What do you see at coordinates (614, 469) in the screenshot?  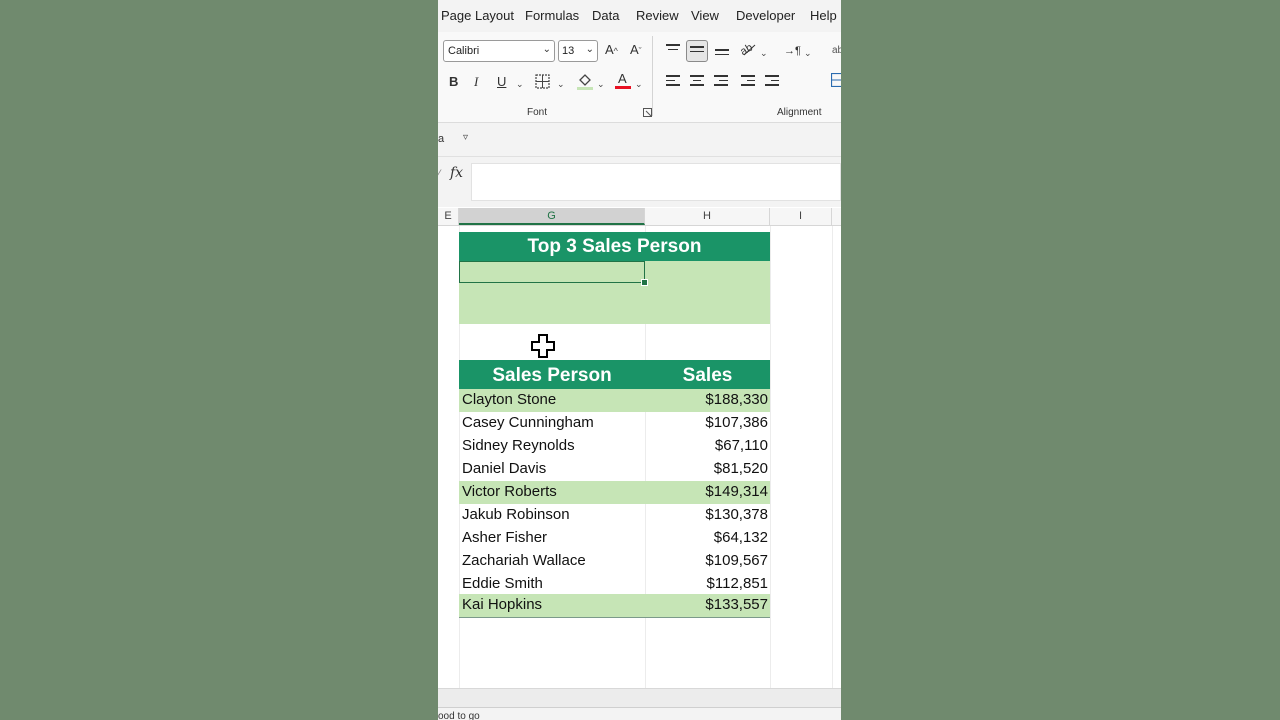 I see `table-row: Daniel Davis $81,520` at bounding box center [614, 469].